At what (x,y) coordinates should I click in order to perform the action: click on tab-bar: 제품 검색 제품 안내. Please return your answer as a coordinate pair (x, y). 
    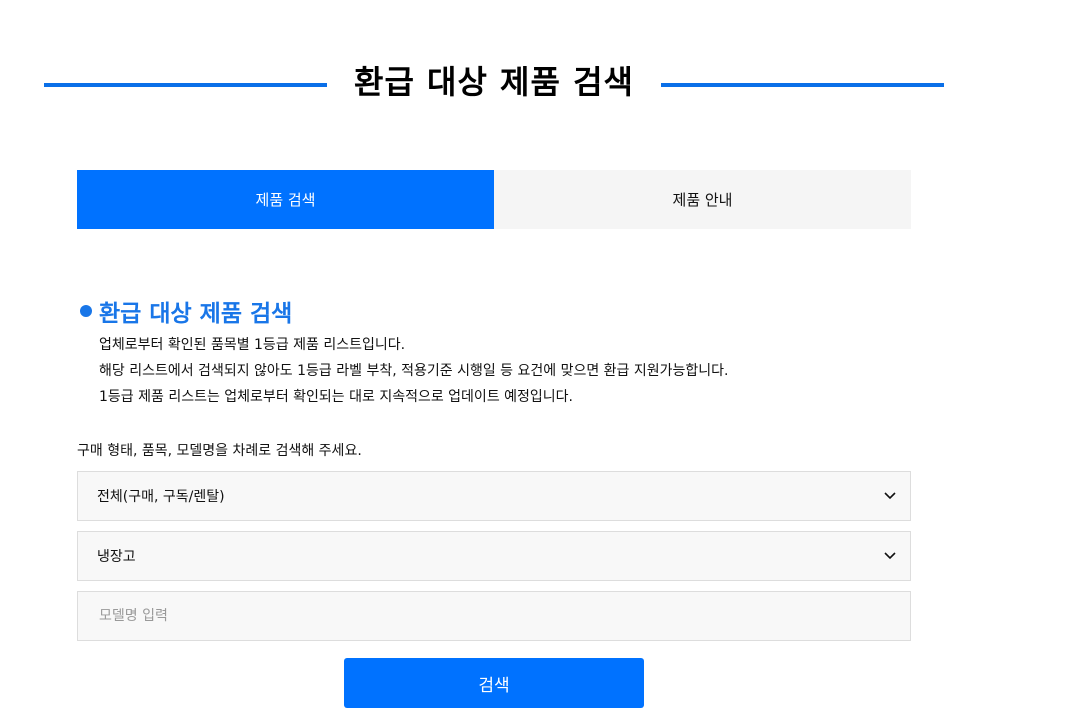
    Looking at the image, I should click on (494, 199).